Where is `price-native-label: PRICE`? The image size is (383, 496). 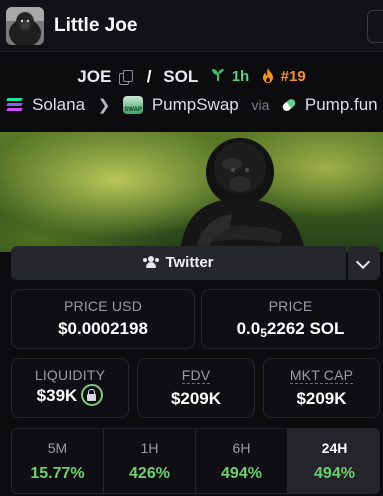
price-native-label: PRICE is located at coordinates (290, 306).